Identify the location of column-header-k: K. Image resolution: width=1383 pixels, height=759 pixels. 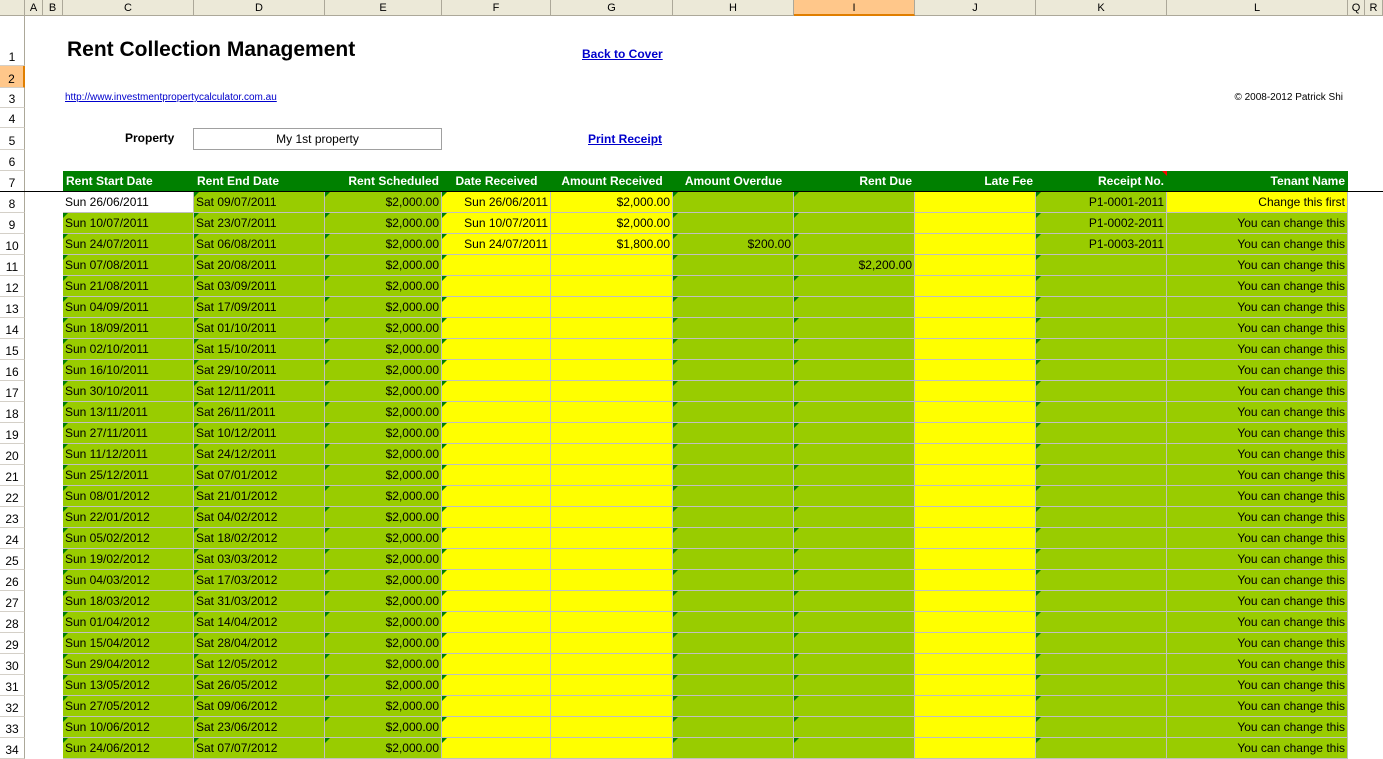
(1101, 8).